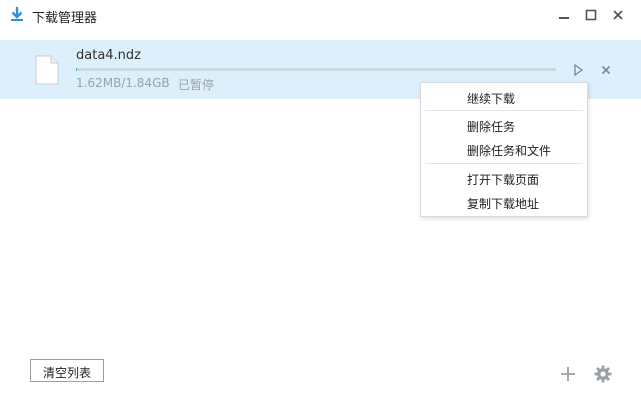 The width and height of the screenshot is (641, 402). What do you see at coordinates (316, 69) in the screenshot?
I see `progress-bar` at bounding box center [316, 69].